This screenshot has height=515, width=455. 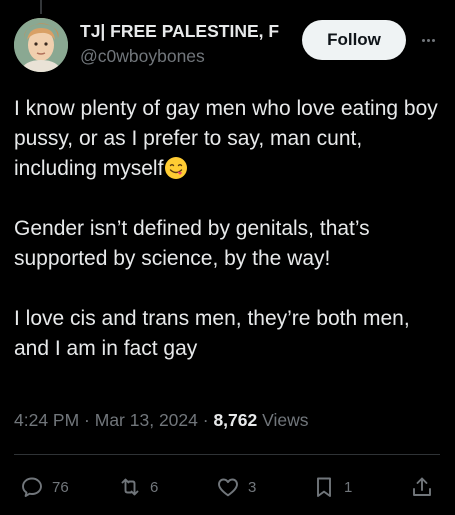 What do you see at coordinates (146, 420) in the screenshot?
I see `post-date: Mar 13, 2024` at bounding box center [146, 420].